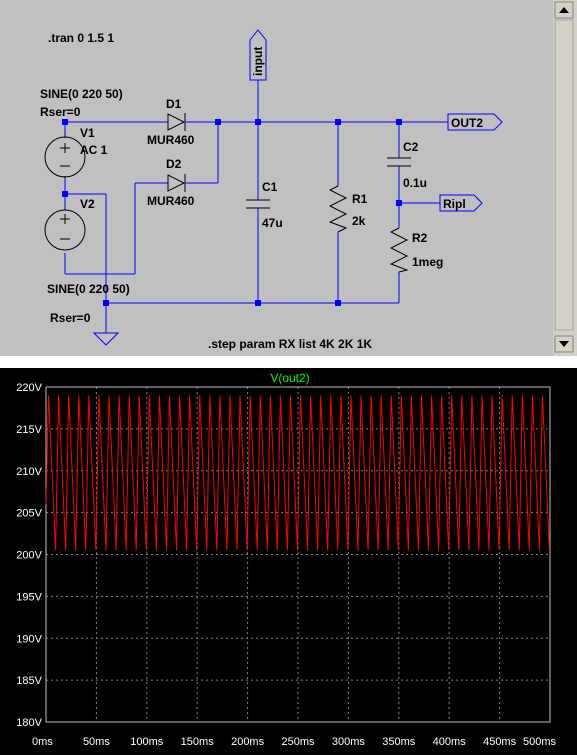 The height and width of the screenshot is (755, 577). I want to click on r1-value-label: 2k, so click(359, 221).